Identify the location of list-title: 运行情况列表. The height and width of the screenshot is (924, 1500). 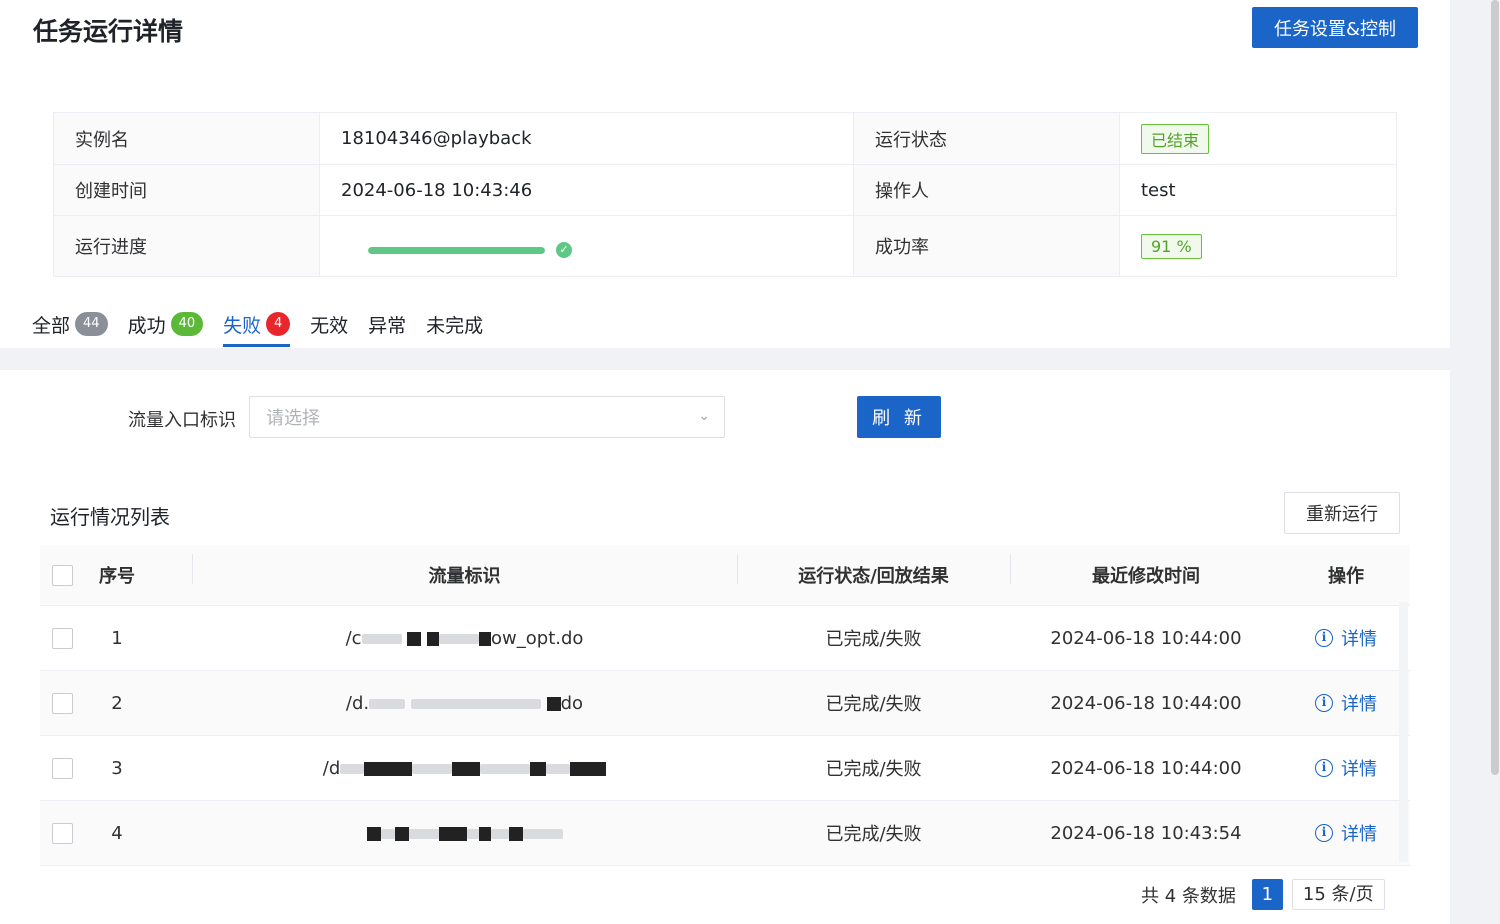
(110, 517).